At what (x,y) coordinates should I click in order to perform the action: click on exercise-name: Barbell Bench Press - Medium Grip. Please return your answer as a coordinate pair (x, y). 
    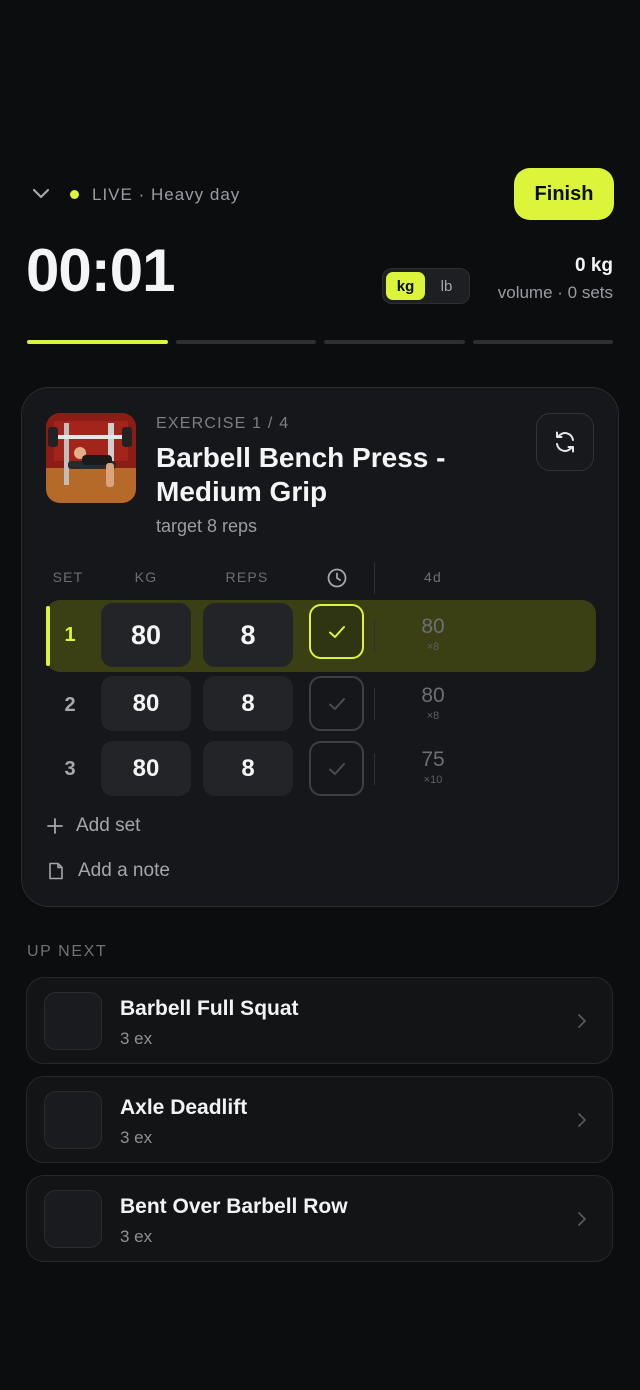
    Looking at the image, I should click on (301, 474).